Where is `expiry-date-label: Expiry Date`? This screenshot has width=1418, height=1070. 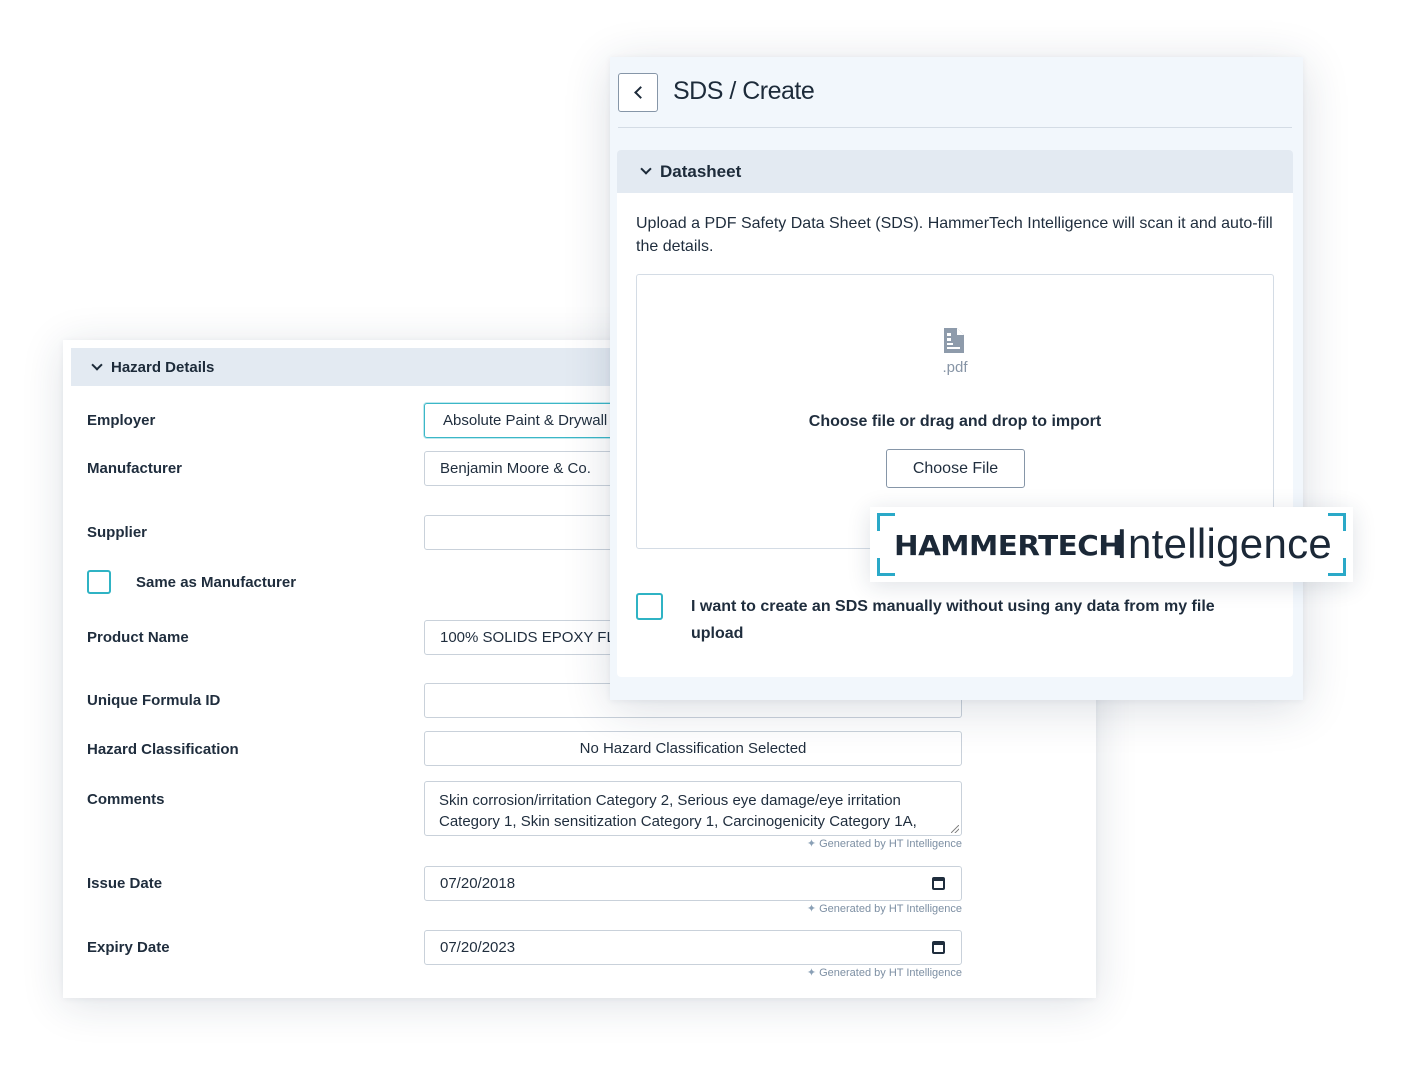 expiry-date-label: Expiry Date is located at coordinates (128, 947).